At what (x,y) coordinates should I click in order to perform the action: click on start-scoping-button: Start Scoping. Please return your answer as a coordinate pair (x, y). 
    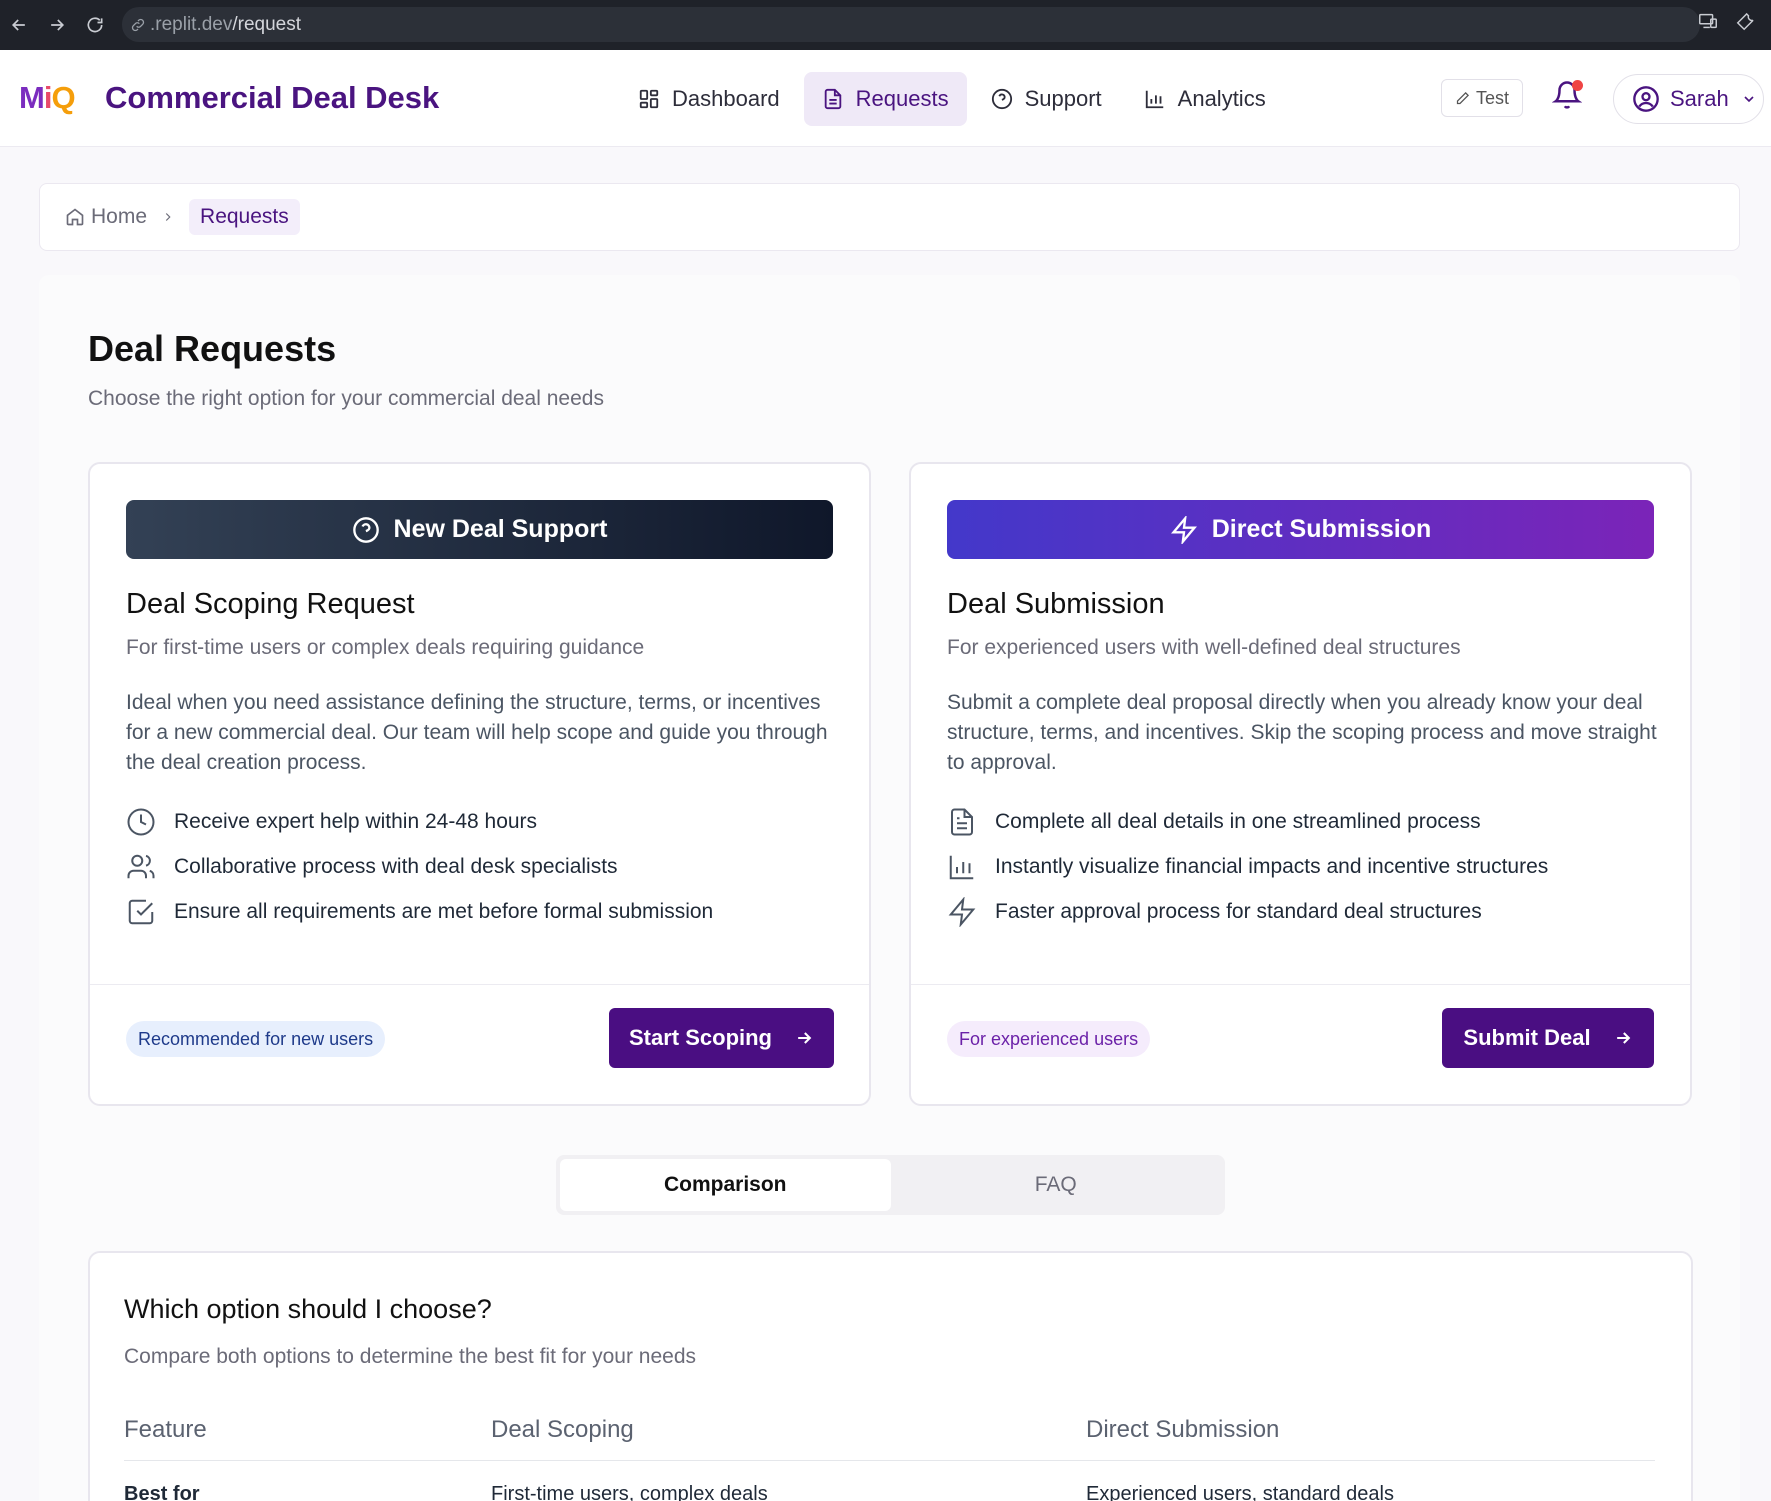
    Looking at the image, I should click on (721, 1038).